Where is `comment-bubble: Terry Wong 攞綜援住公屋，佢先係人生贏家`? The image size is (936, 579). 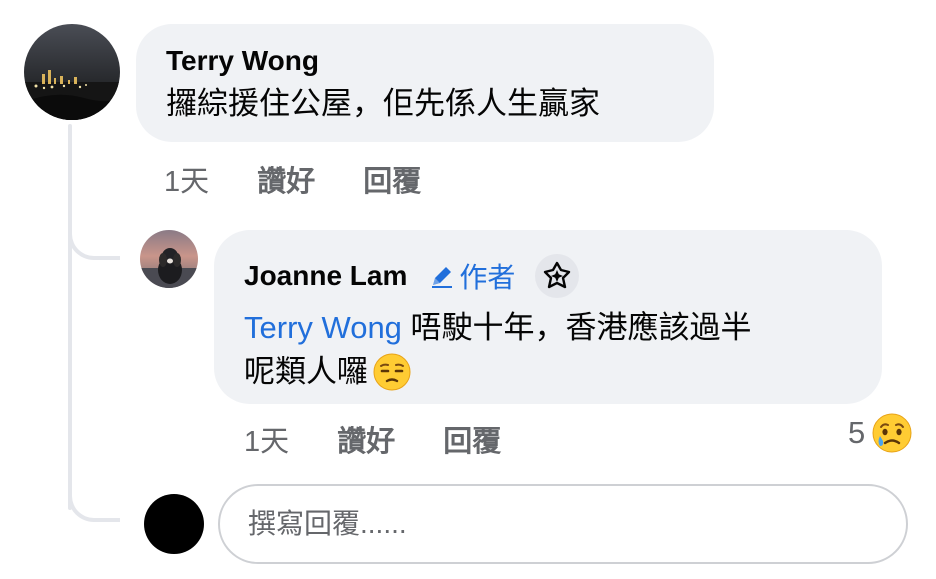 comment-bubble: Terry Wong 攞綜援住公屋，佢先係人生贏家 is located at coordinates (425, 83).